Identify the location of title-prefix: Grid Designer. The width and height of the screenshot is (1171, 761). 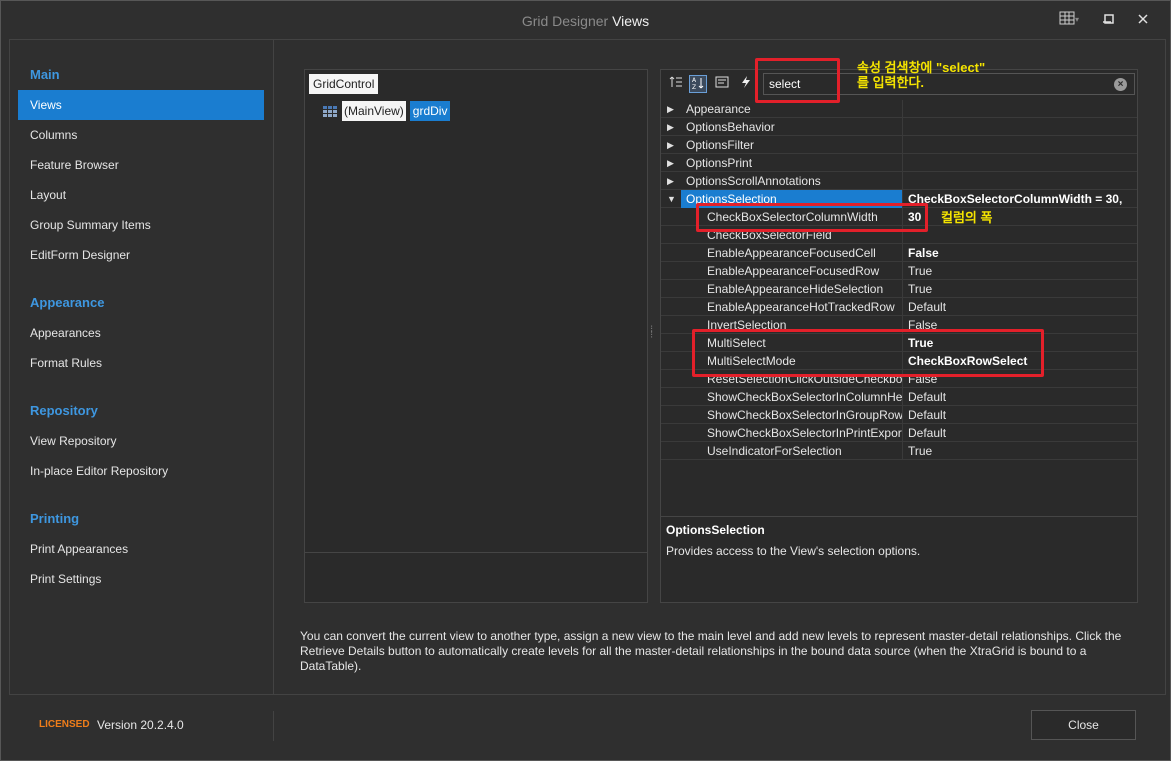
(565, 21).